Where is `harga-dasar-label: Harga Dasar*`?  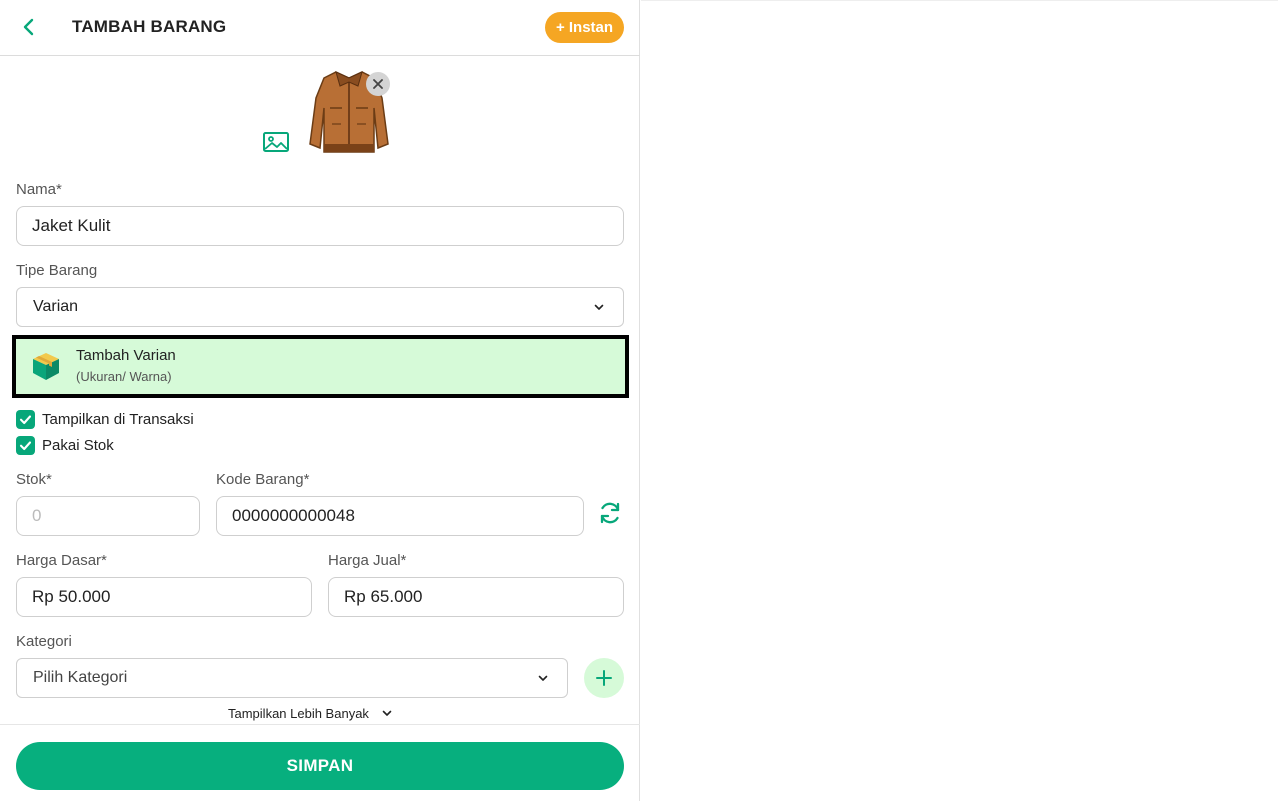
harga-dasar-label: Harga Dasar* is located at coordinates (61, 560).